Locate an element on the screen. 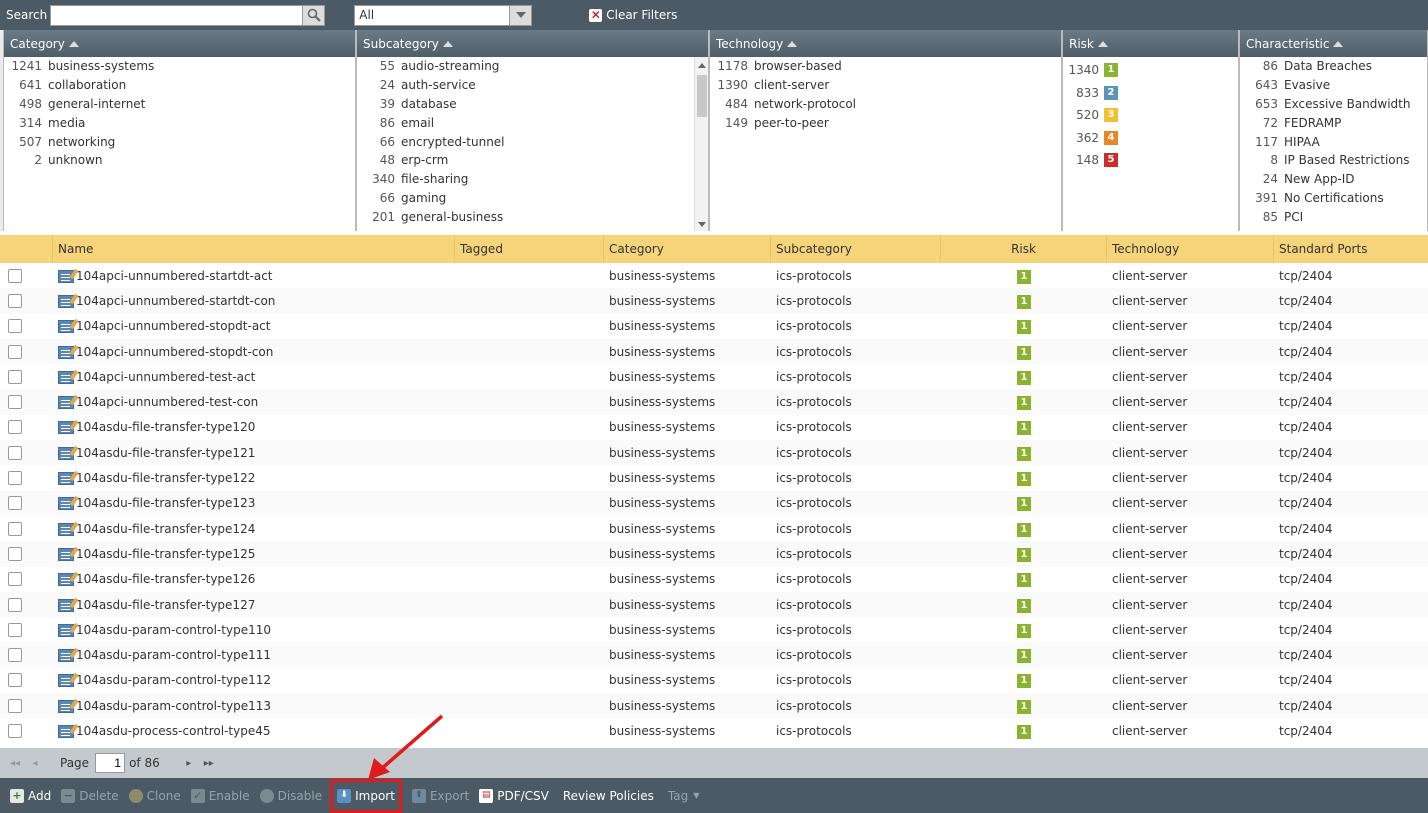  risk-filter-item: 1340 1 is located at coordinates (1150, 70).